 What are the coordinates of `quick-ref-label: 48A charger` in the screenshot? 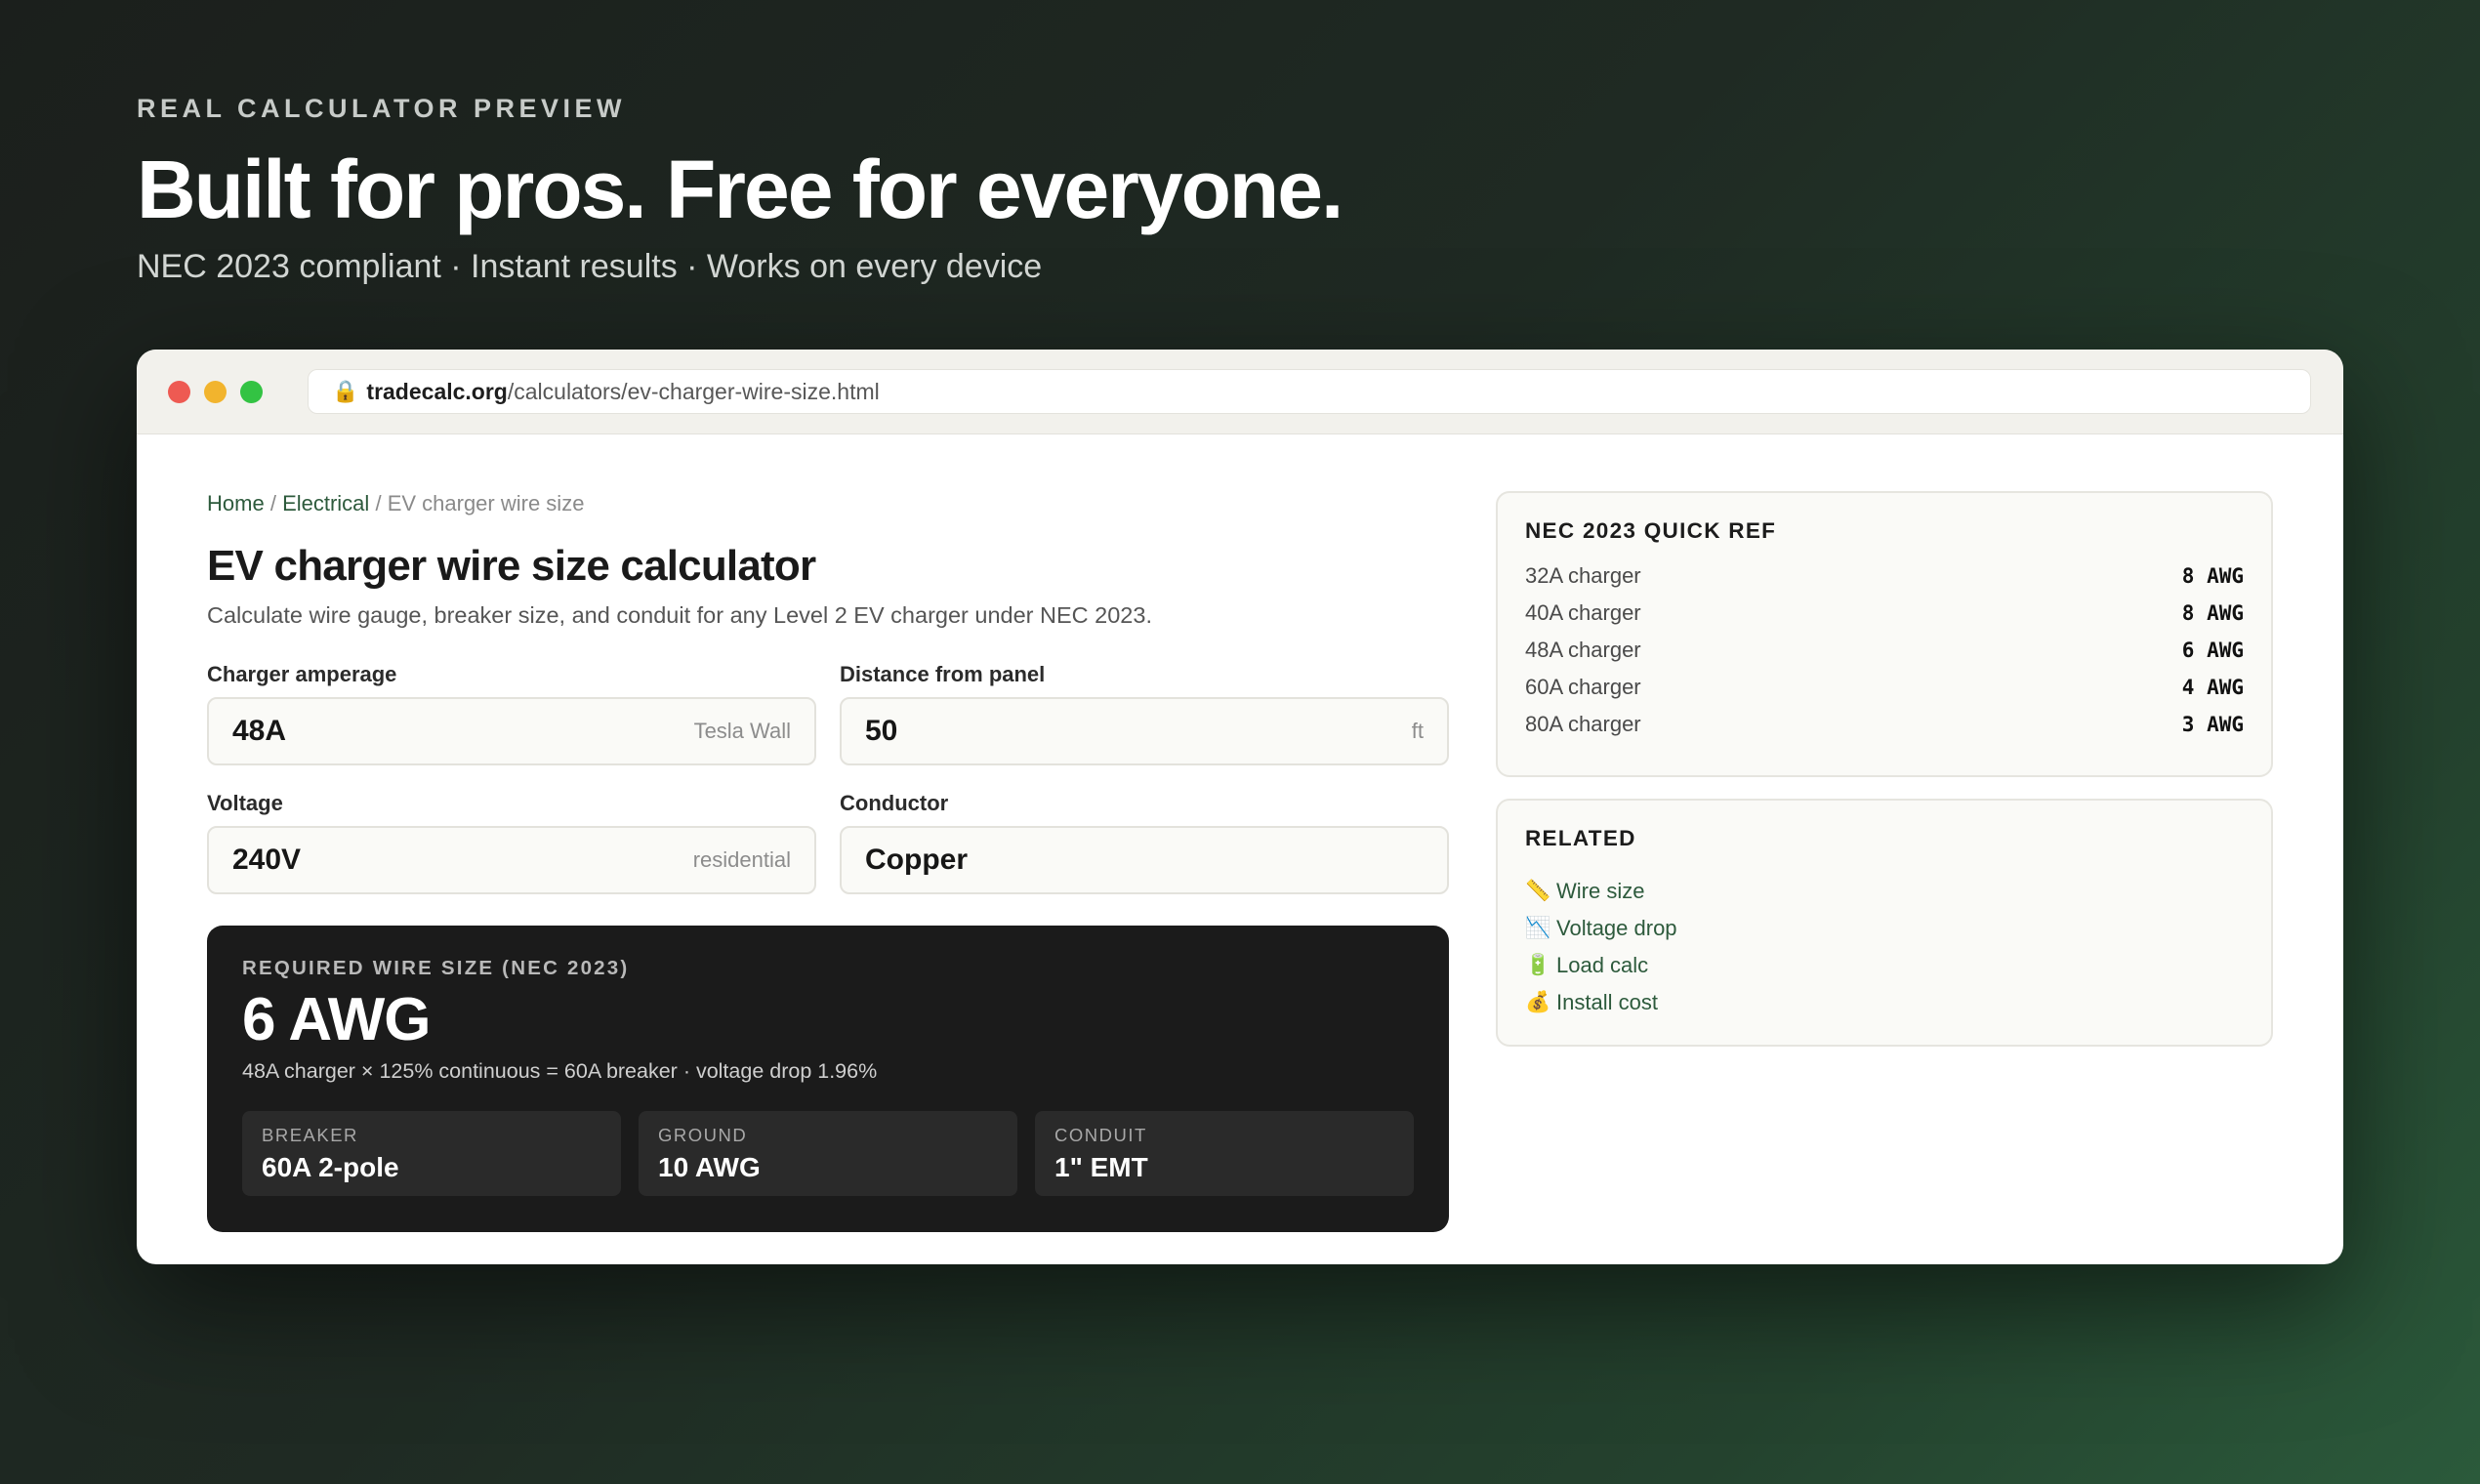 It's located at (1583, 650).